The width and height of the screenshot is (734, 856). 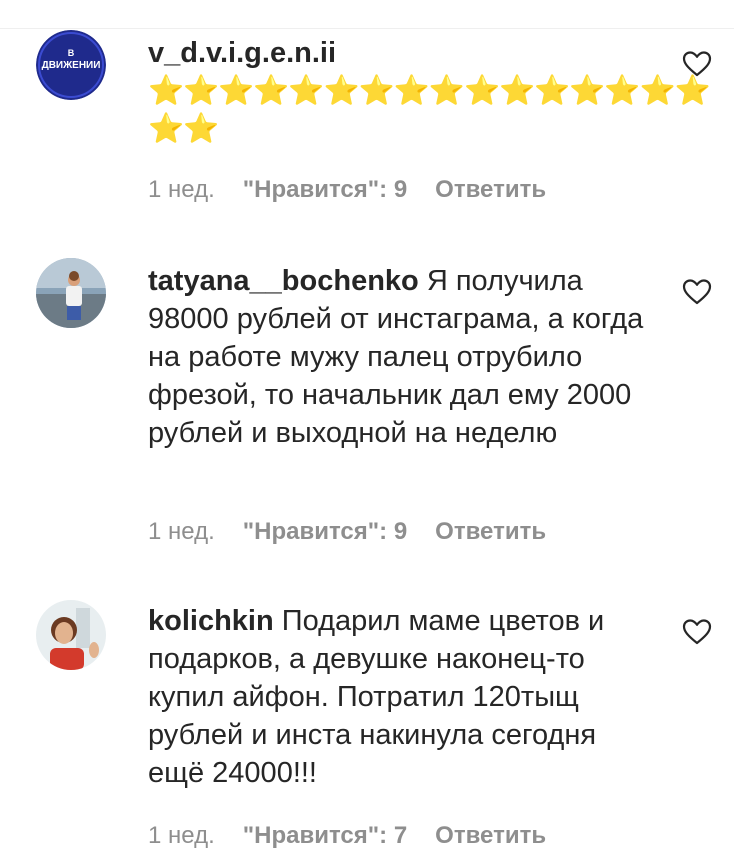 I want to click on avatar-text-top: В, so click(x=71, y=53).